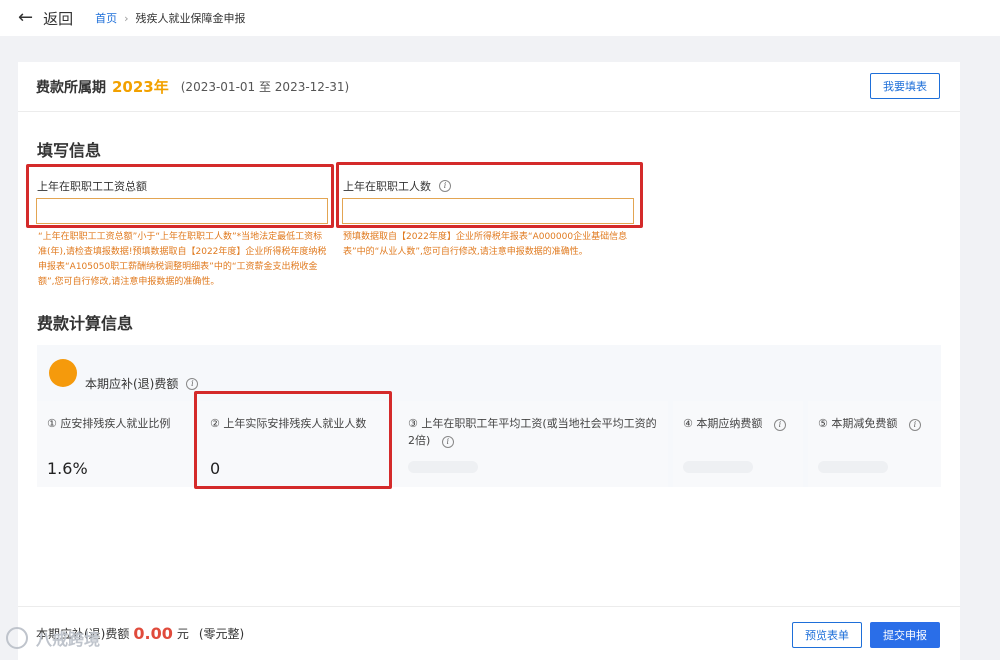 The height and width of the screenshot is (660, 1000). What do you see at coordinates (905, 635) in the screenshot?
I see `submit-declaration-button: 提交申报` at bounding box center [905, 635].